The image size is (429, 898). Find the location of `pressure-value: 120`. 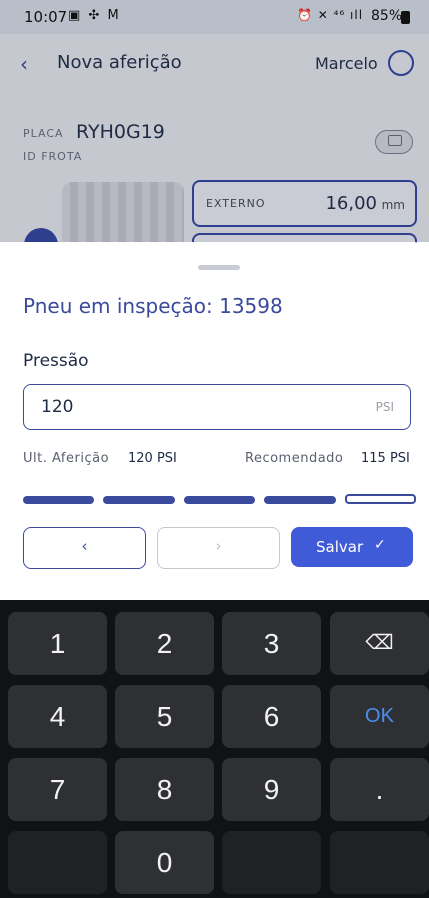

pressure-value: 120 is located at coordinates (57, 407).